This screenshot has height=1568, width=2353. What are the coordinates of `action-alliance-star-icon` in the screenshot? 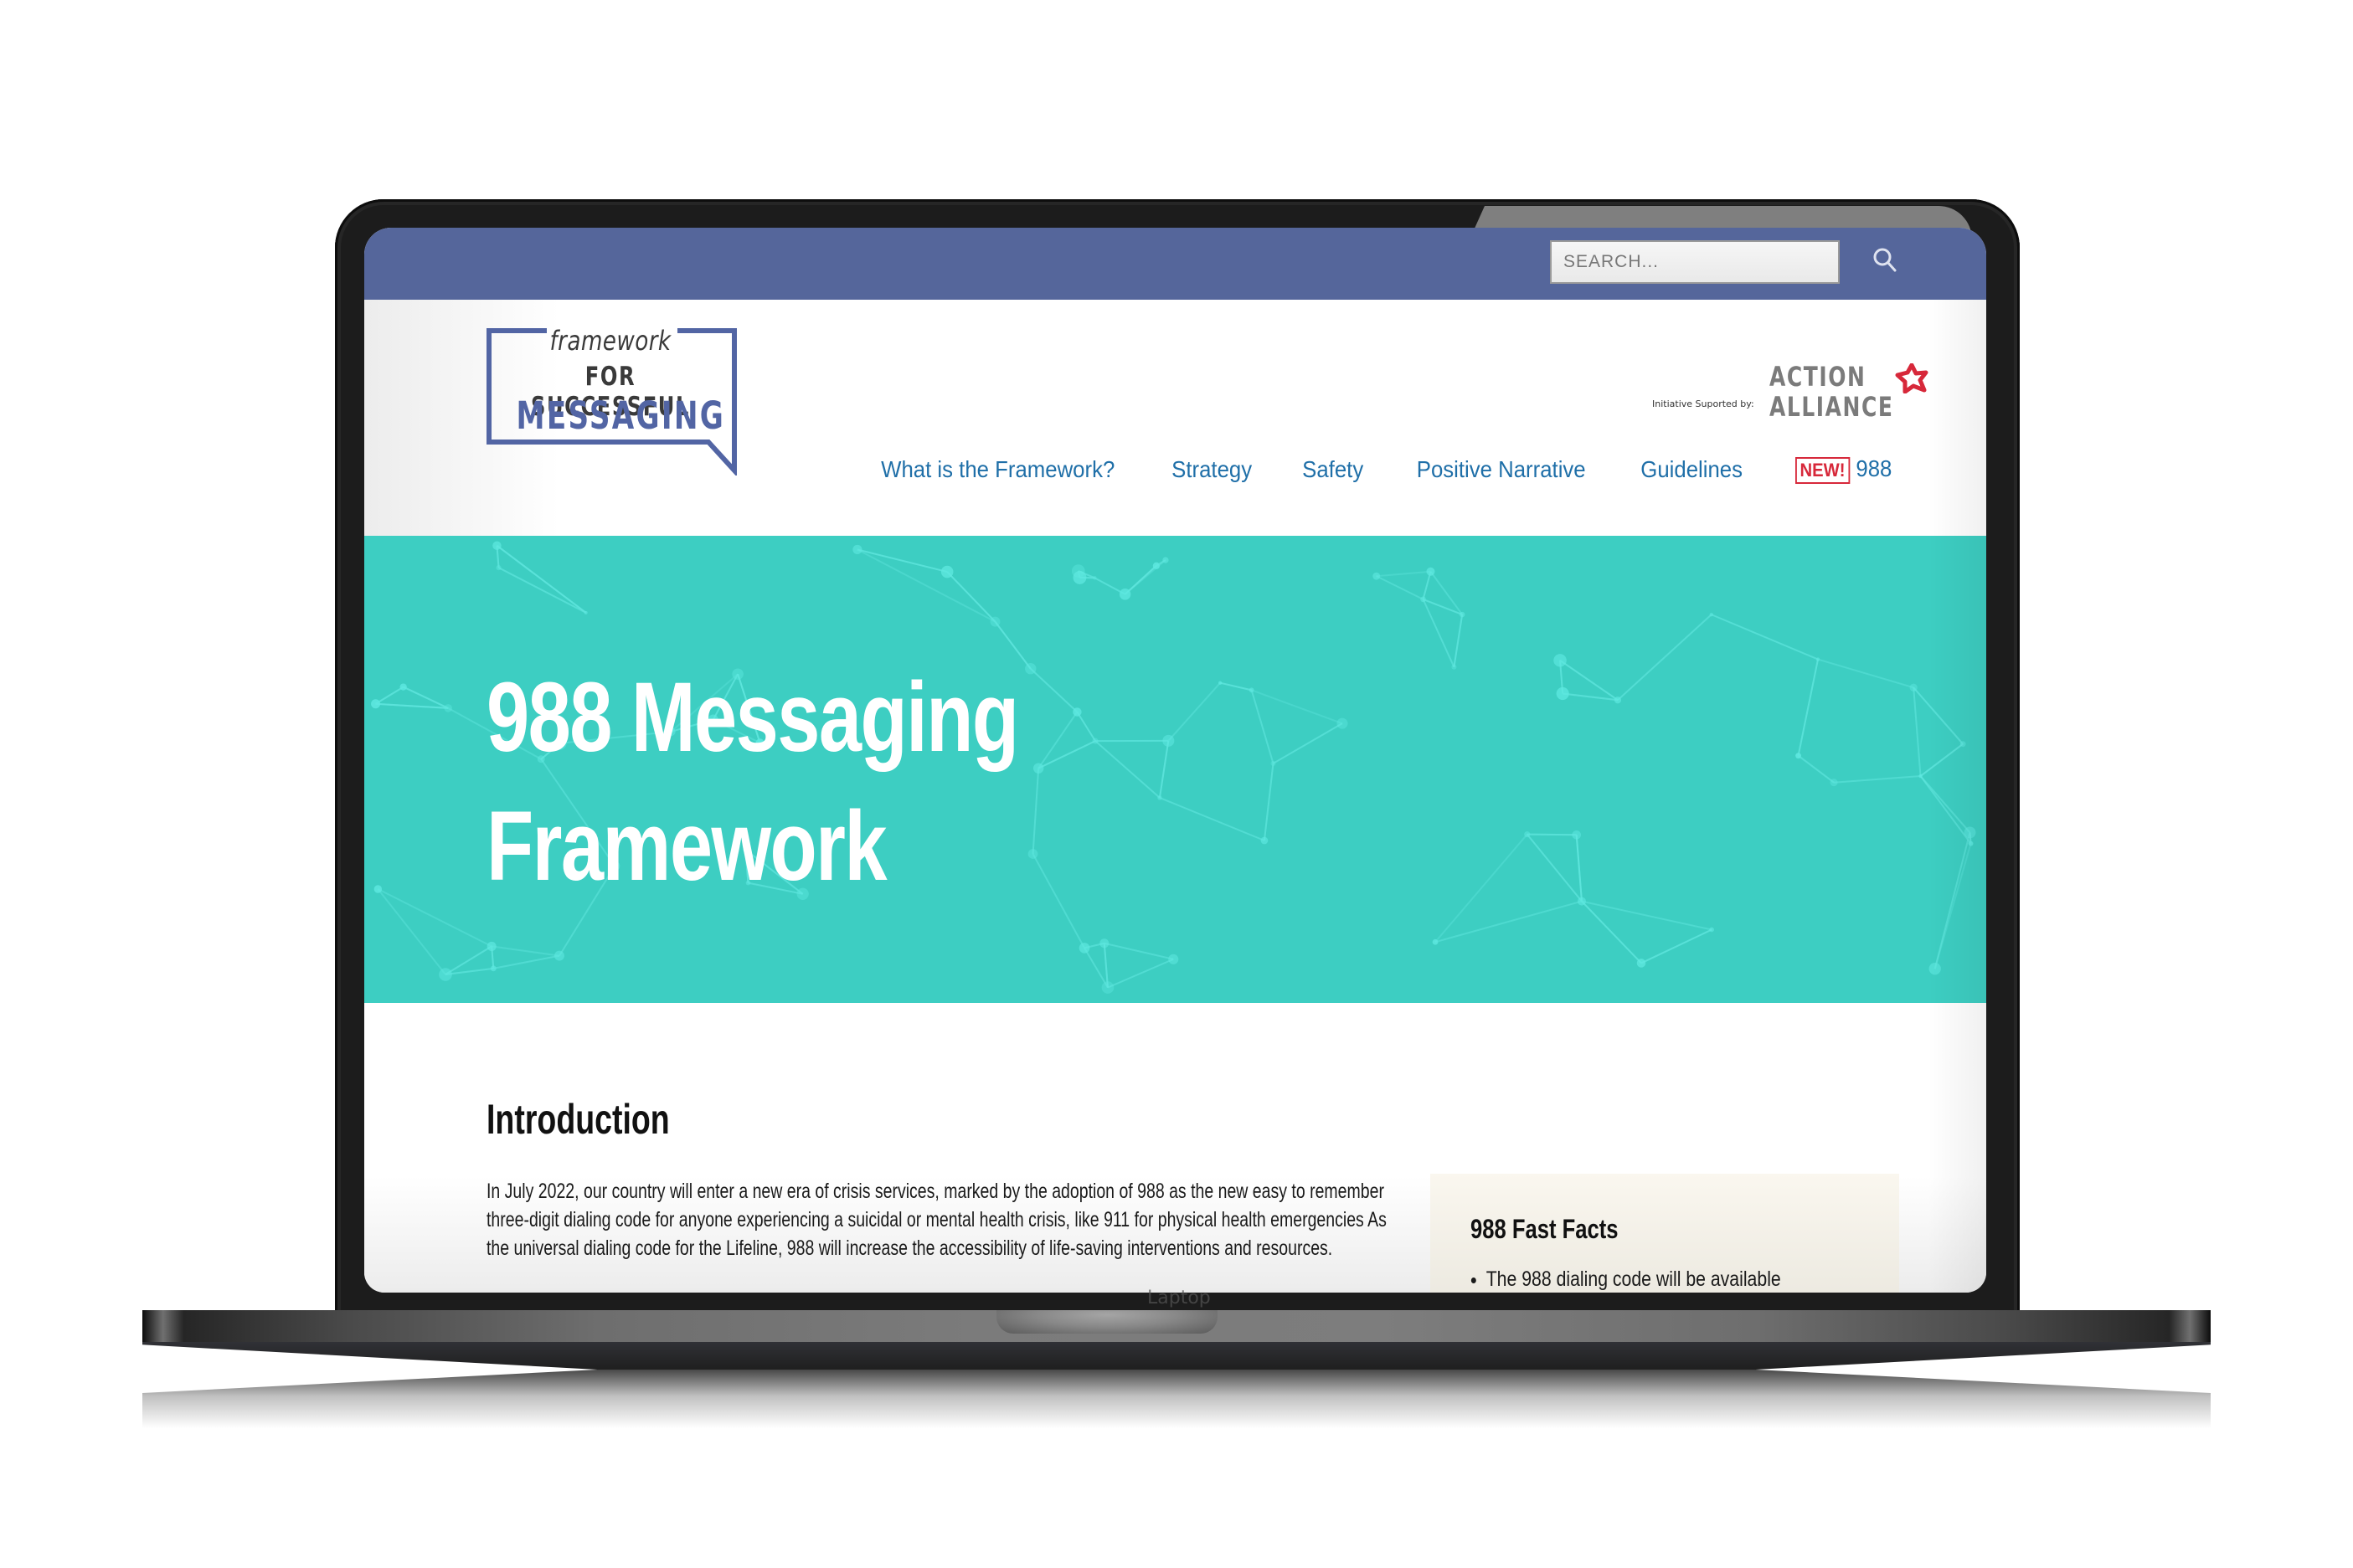 It's located at (1911, 378).